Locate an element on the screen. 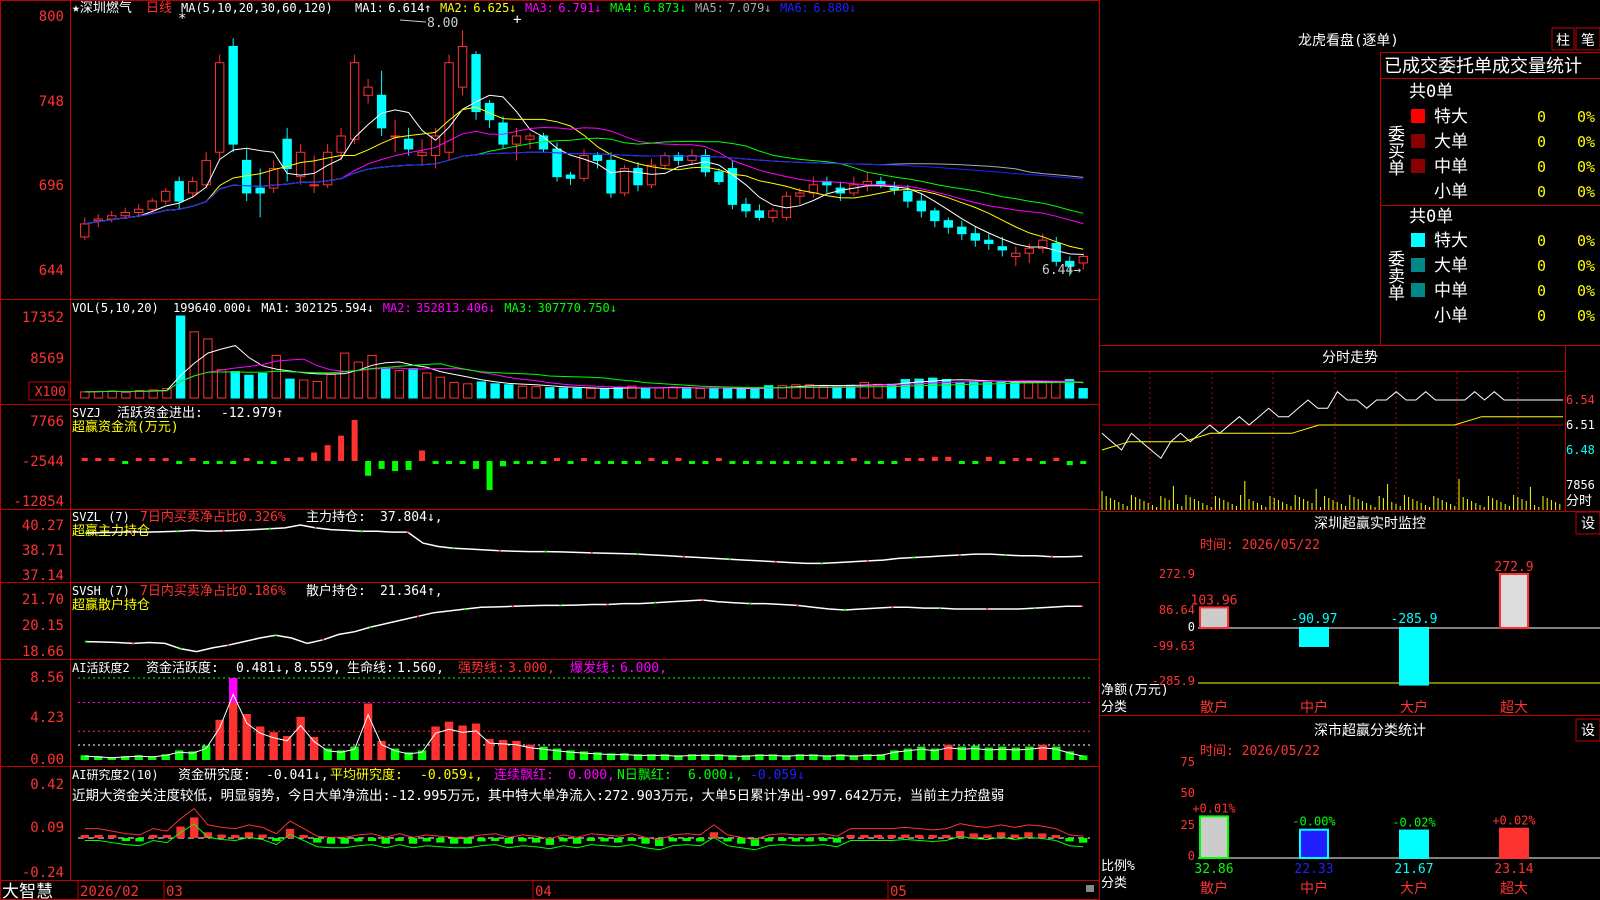  monitor-bar is located at coordinates (1214, 618).